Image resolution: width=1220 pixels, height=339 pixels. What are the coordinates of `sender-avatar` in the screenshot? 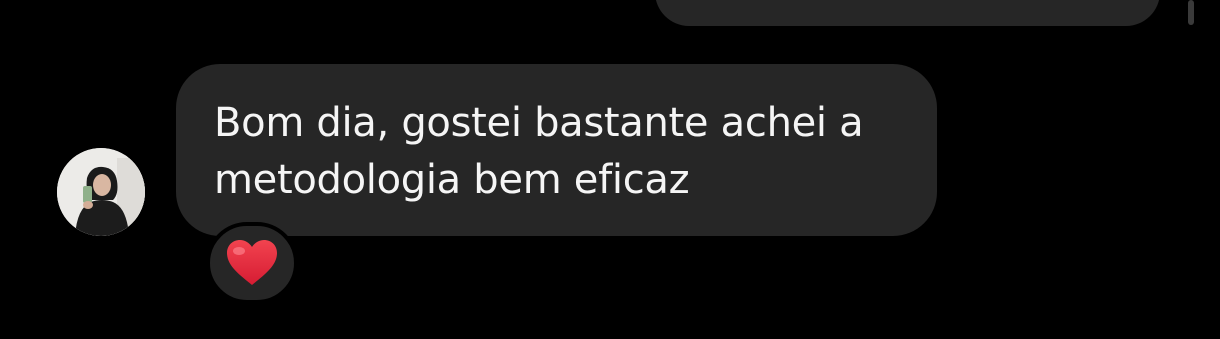 It's located at (101, 192).